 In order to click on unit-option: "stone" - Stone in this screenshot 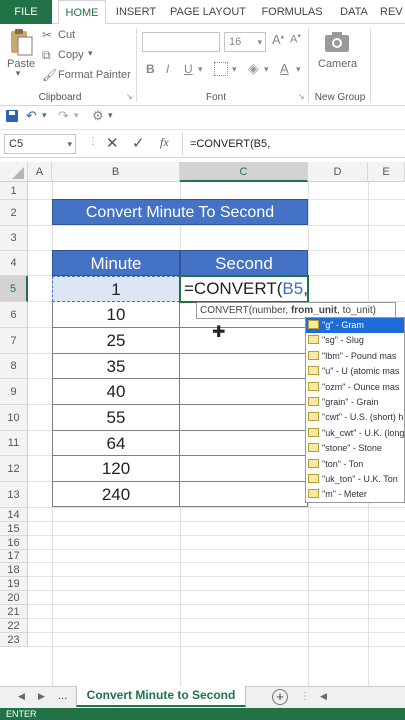, I will do `click(355, 448)`.